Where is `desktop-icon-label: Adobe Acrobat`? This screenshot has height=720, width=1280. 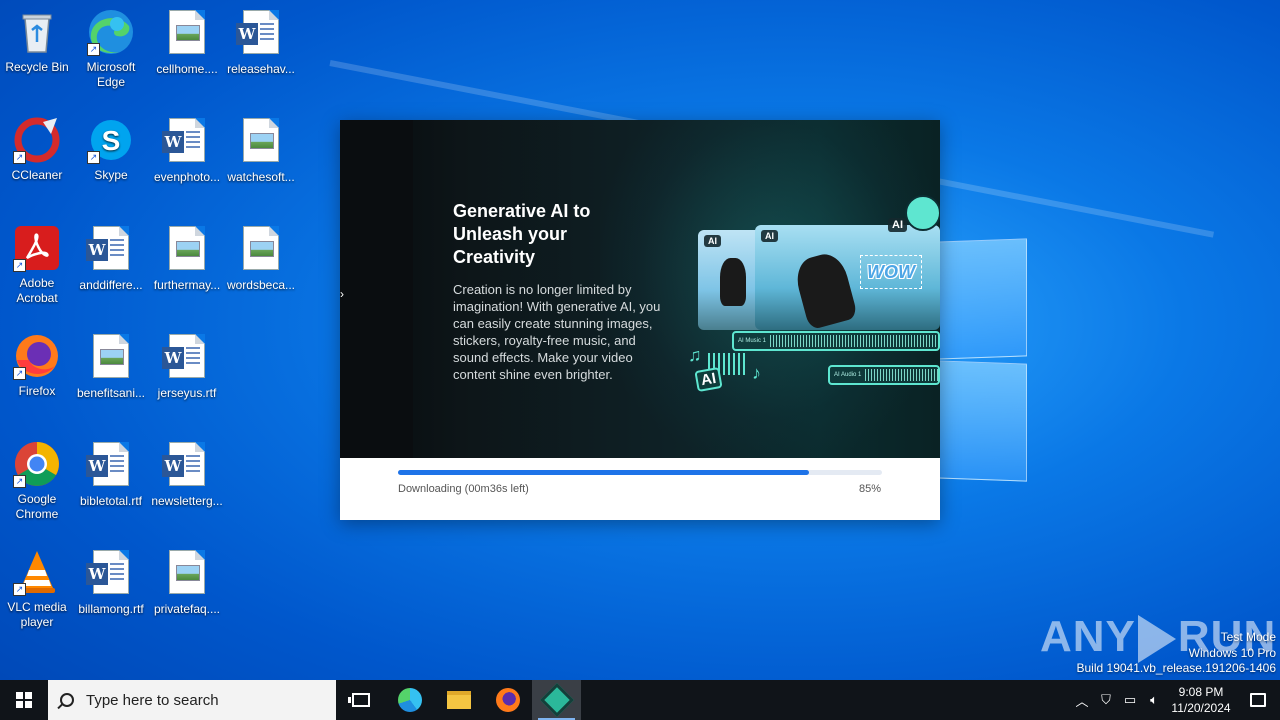
desktop-icon-label: Adobe Acrobat is located at coordinates (37, 290).